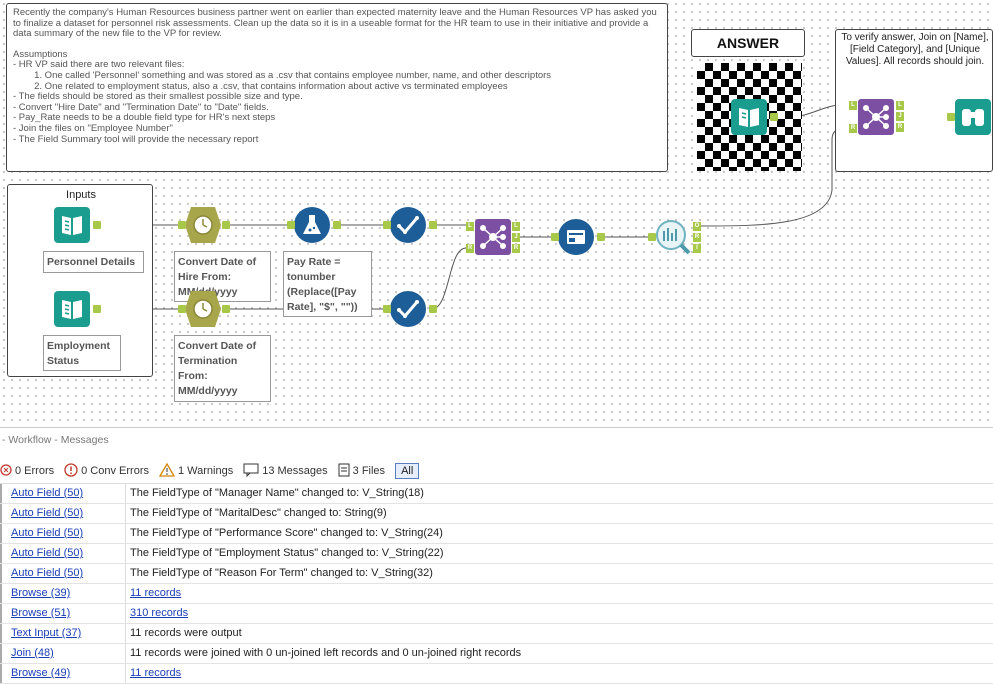  I want to click on message-tool-link: Browse (39), so click(63, 593).